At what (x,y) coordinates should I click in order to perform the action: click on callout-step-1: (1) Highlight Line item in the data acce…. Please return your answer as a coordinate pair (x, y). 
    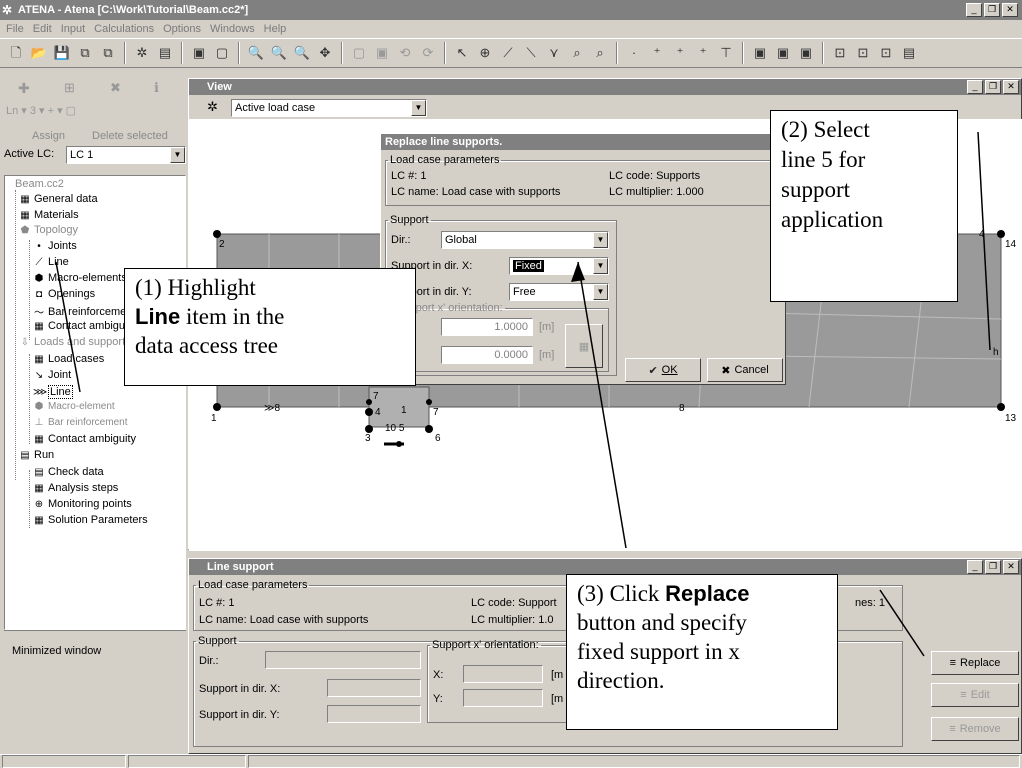
    Looking at the image, I should click on (270, 327).